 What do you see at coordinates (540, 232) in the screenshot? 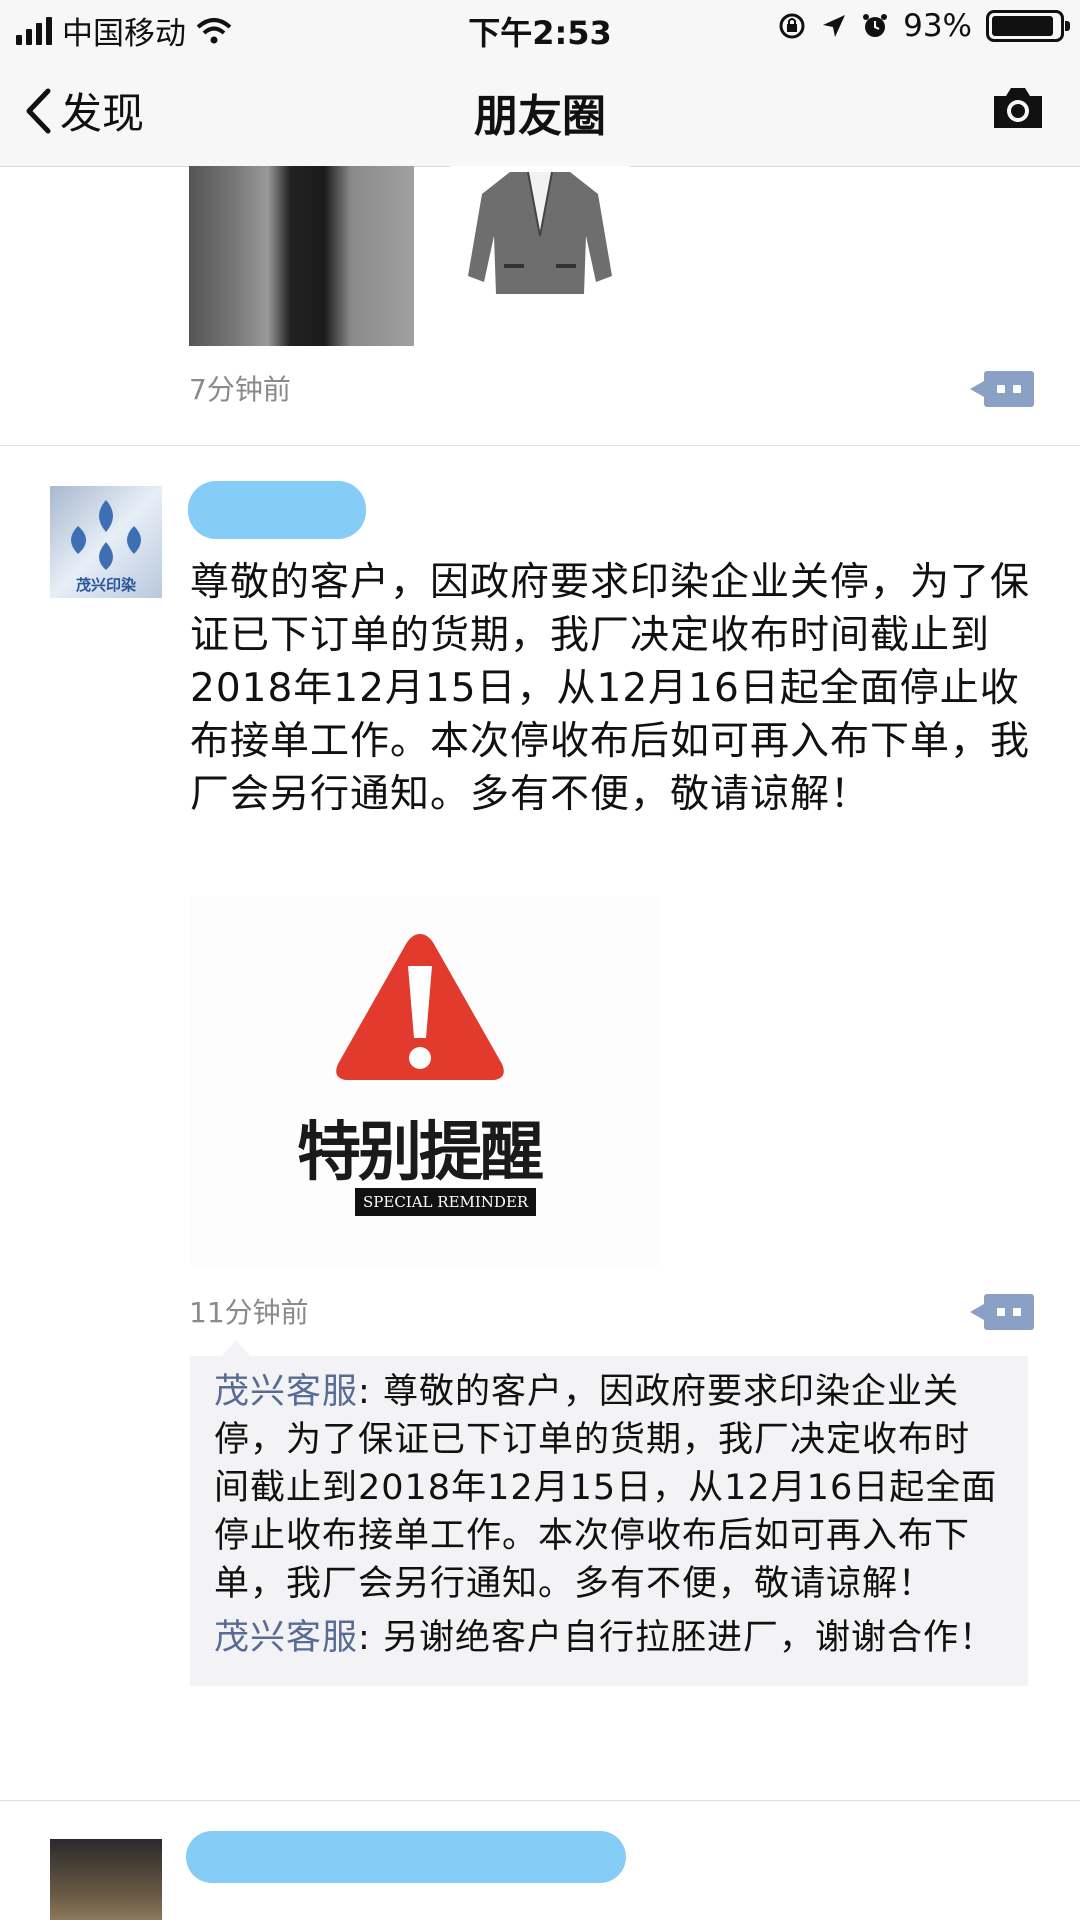
I see `jacket-image` at bounding box center [540, 232].